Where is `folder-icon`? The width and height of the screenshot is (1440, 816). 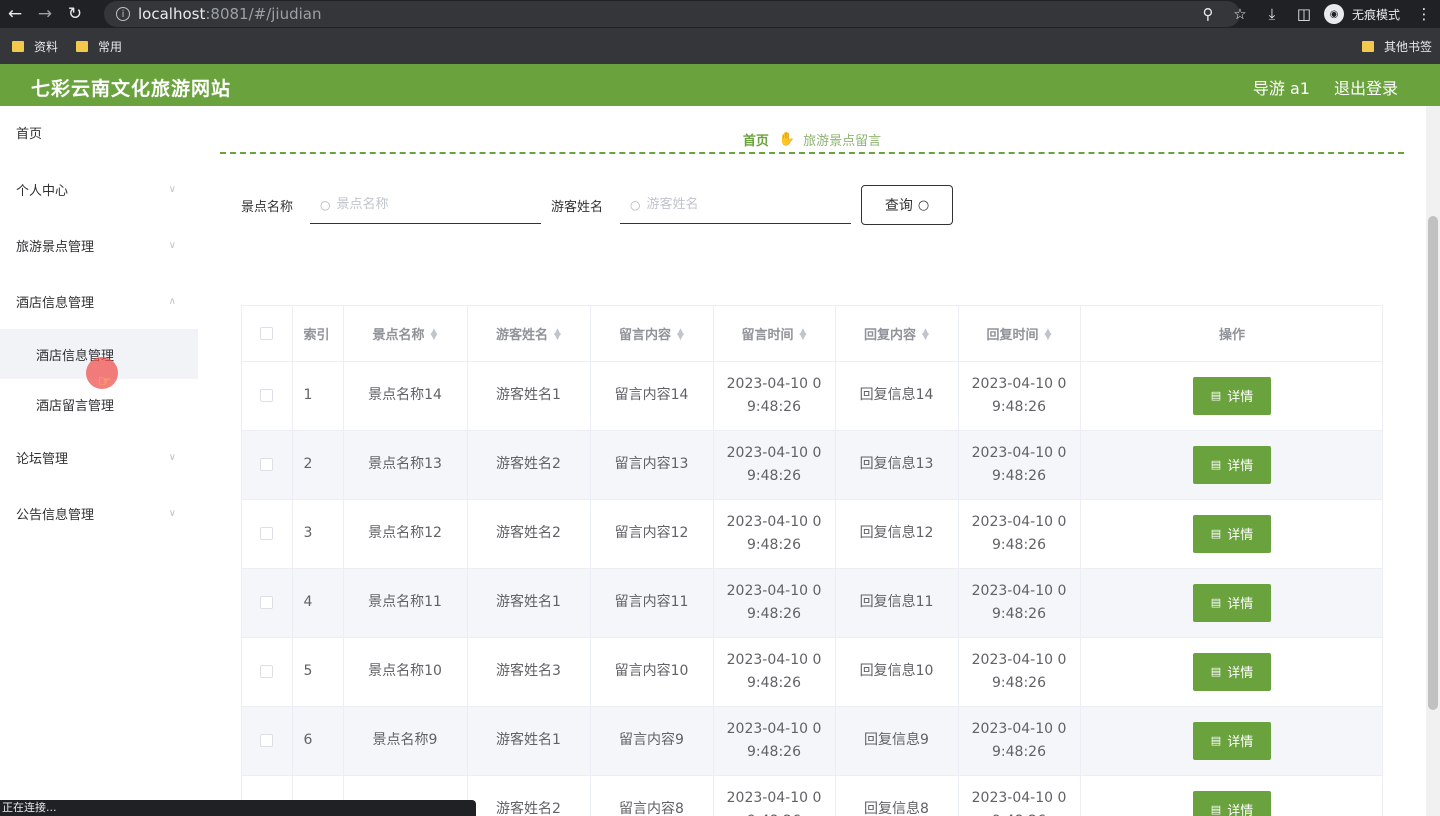 folder-icon is located at coordinates (1368, 46).